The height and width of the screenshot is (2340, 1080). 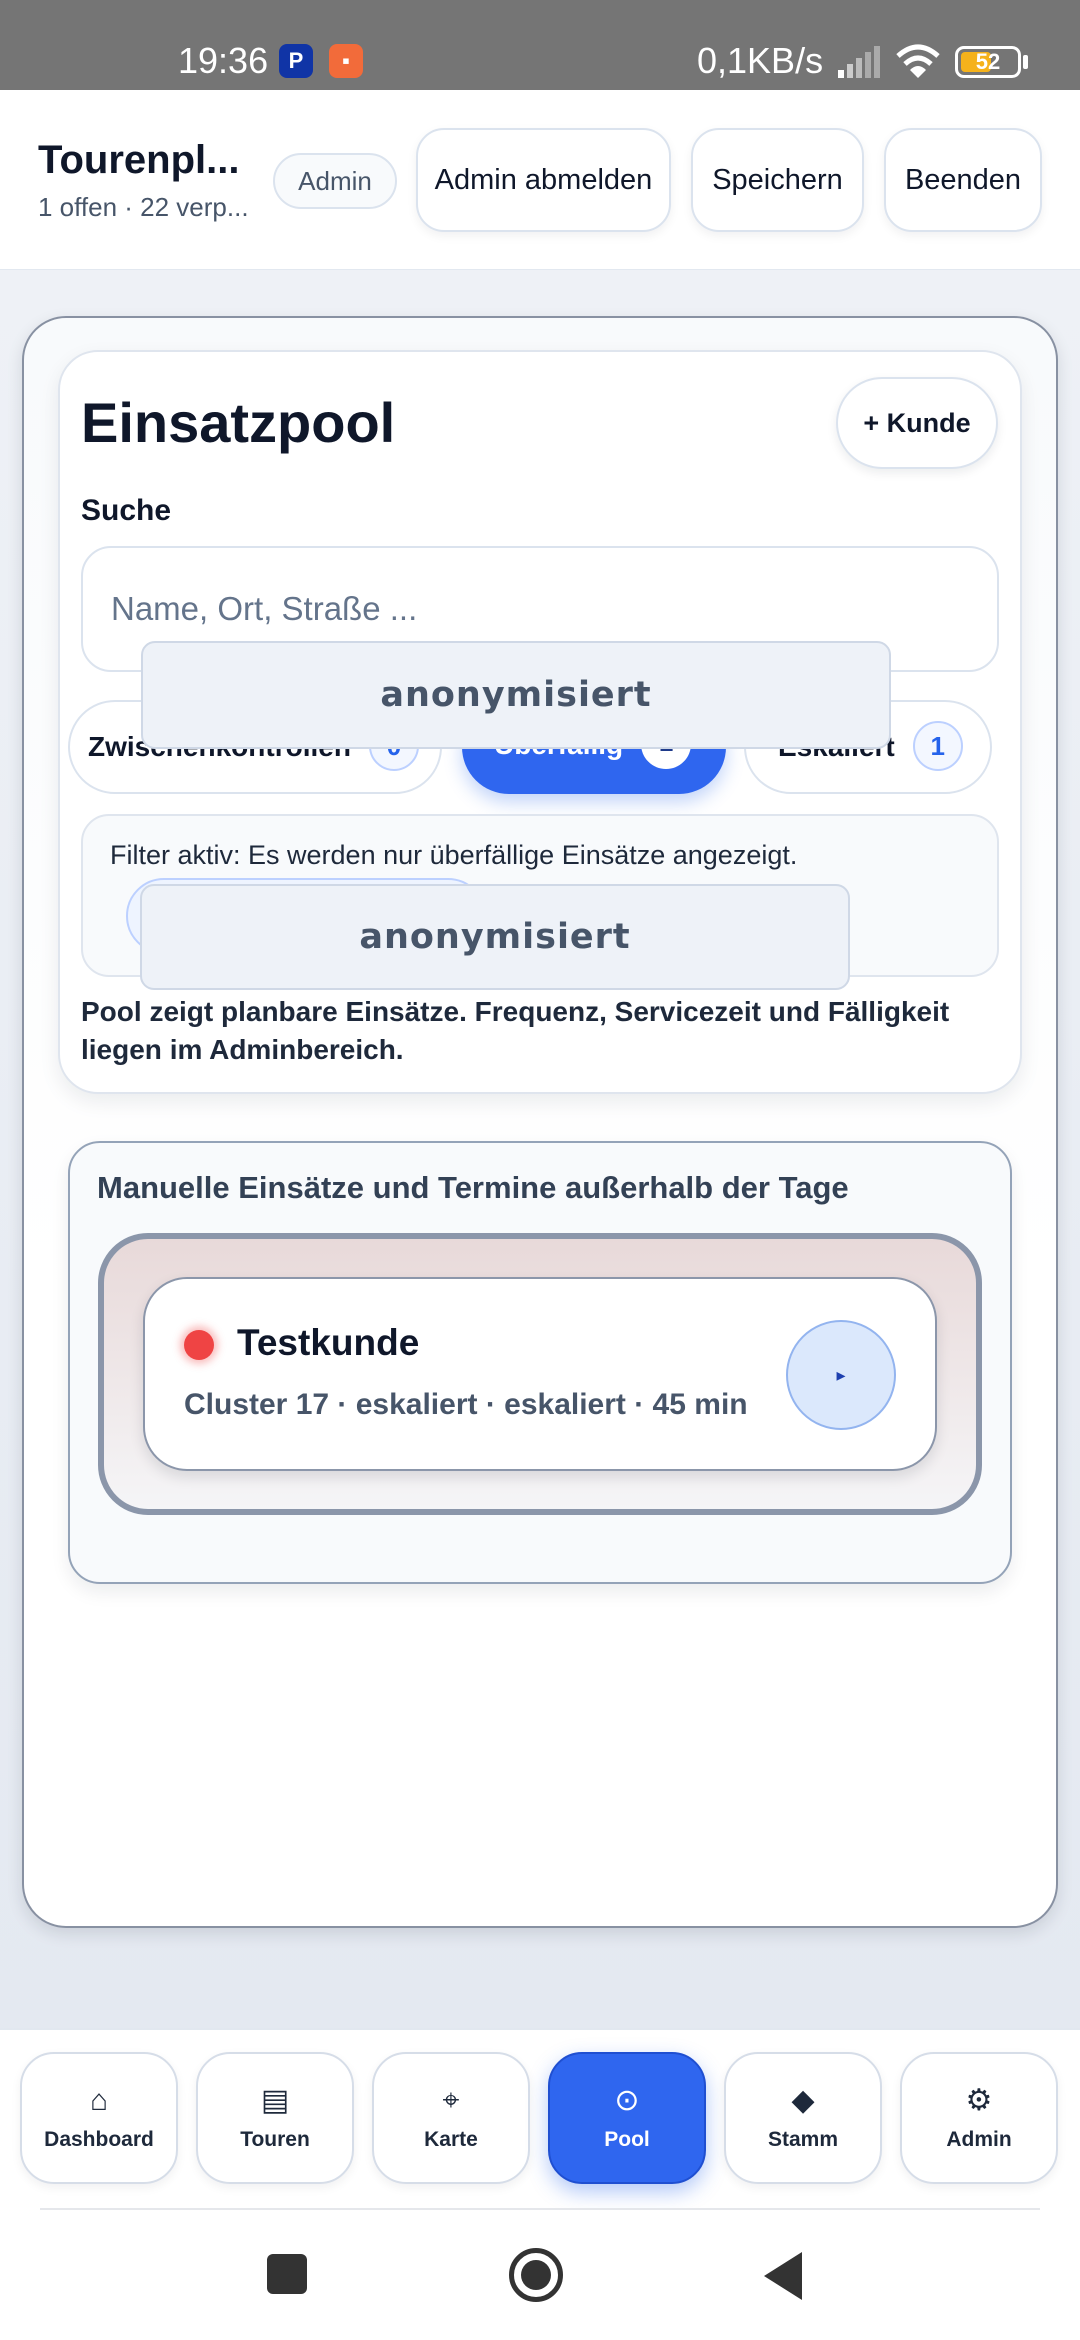 I want to click on status-dot, so click(x=199, y=1345).